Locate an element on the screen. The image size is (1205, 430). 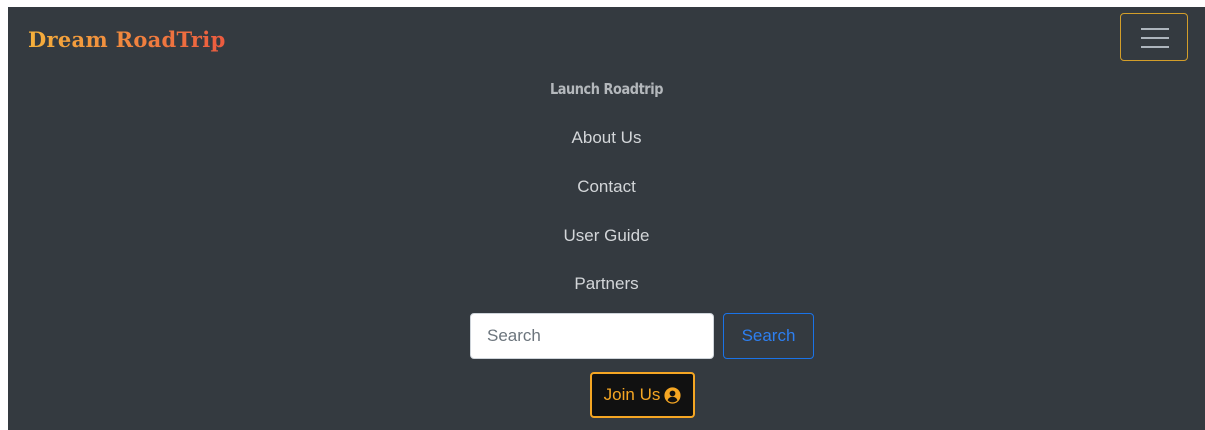
join-us-label: Join Us is located at coordinates (632, 394).